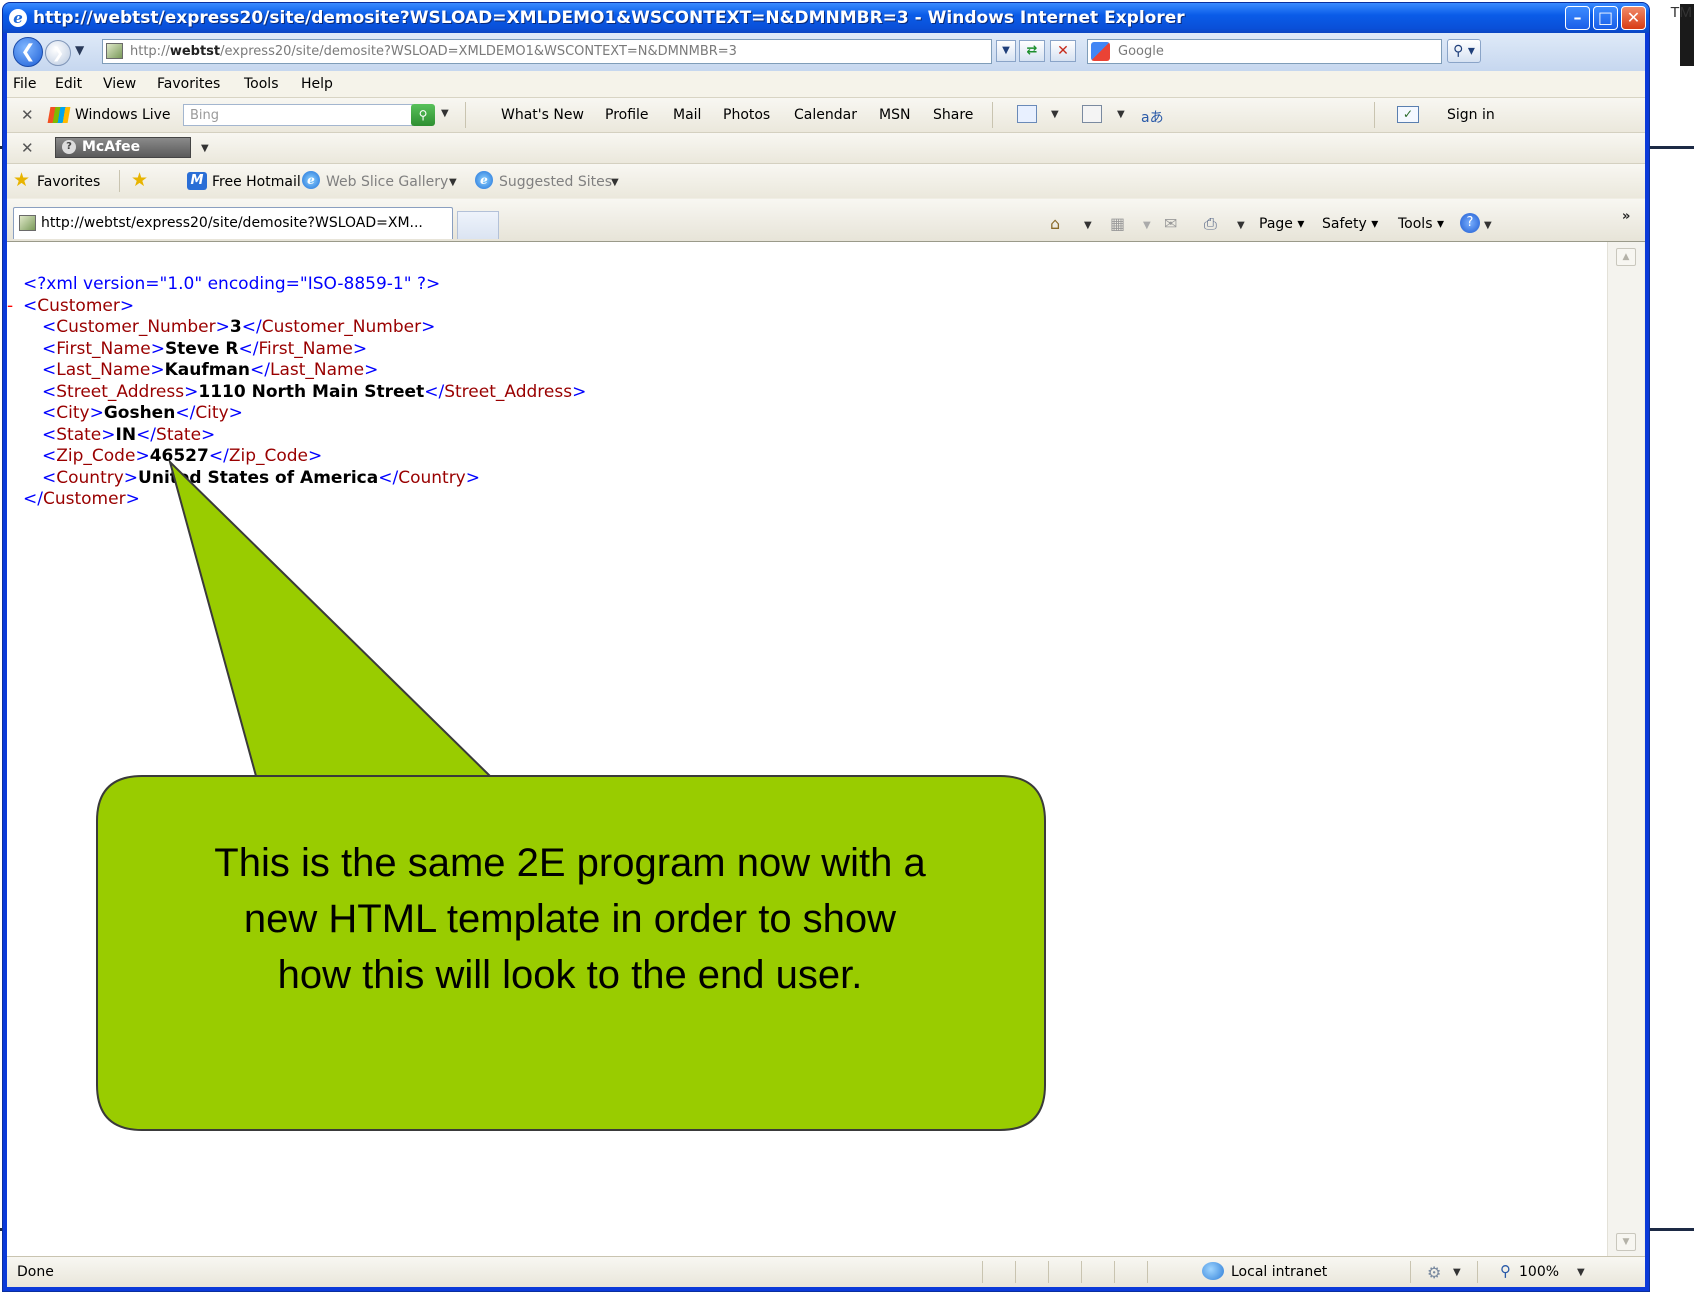 This screenshot has width=1694, height=1295. Describe the element at coordinates (423, 115) in the screenshot. I see `bing-search-button: ⚲` at that location.